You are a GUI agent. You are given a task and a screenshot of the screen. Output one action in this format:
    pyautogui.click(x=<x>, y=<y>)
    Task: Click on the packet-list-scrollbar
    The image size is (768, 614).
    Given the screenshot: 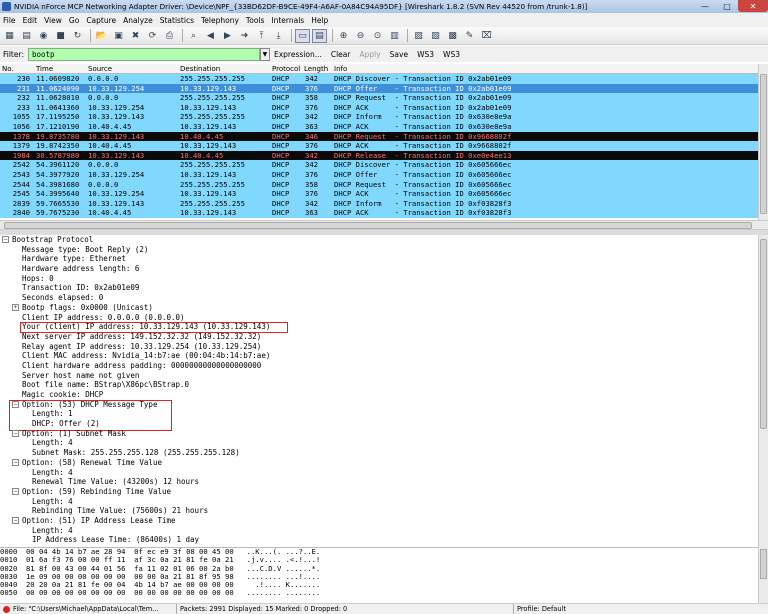 What is the action you would take?
    pyautogui.click(x=763, y=142)
    